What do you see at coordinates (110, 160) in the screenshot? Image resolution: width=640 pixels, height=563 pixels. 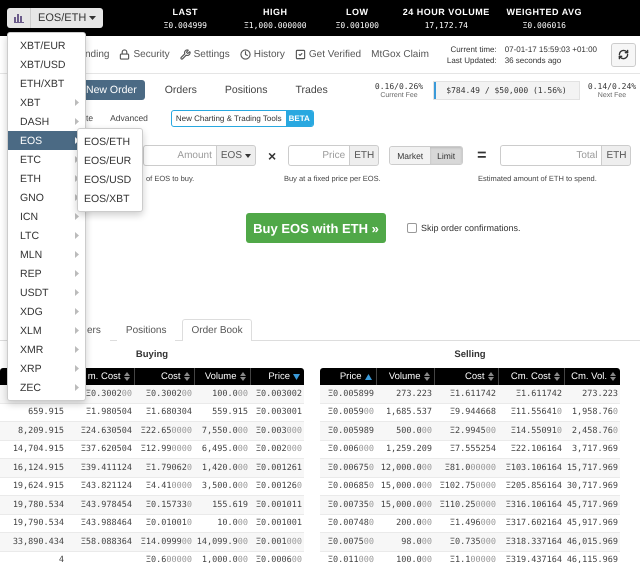 I see `submenu-item: EOS/EUR` at bounding box center [110, 160].